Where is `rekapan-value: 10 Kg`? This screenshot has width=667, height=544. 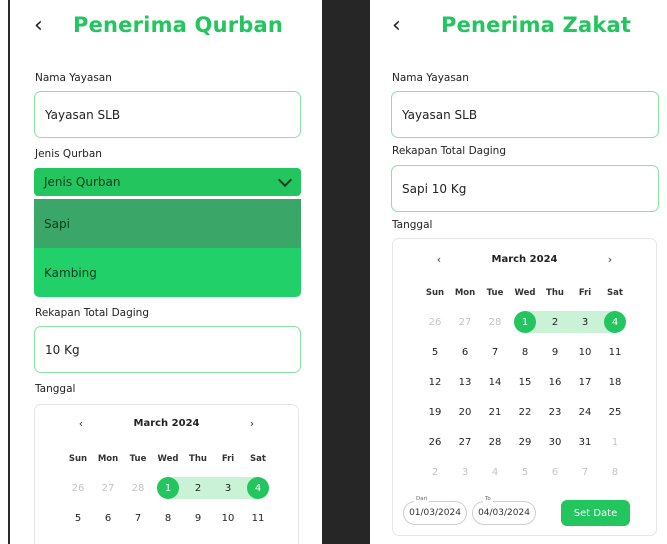 rekapan-value: 10 Kg is located at coordinates (62, 349).